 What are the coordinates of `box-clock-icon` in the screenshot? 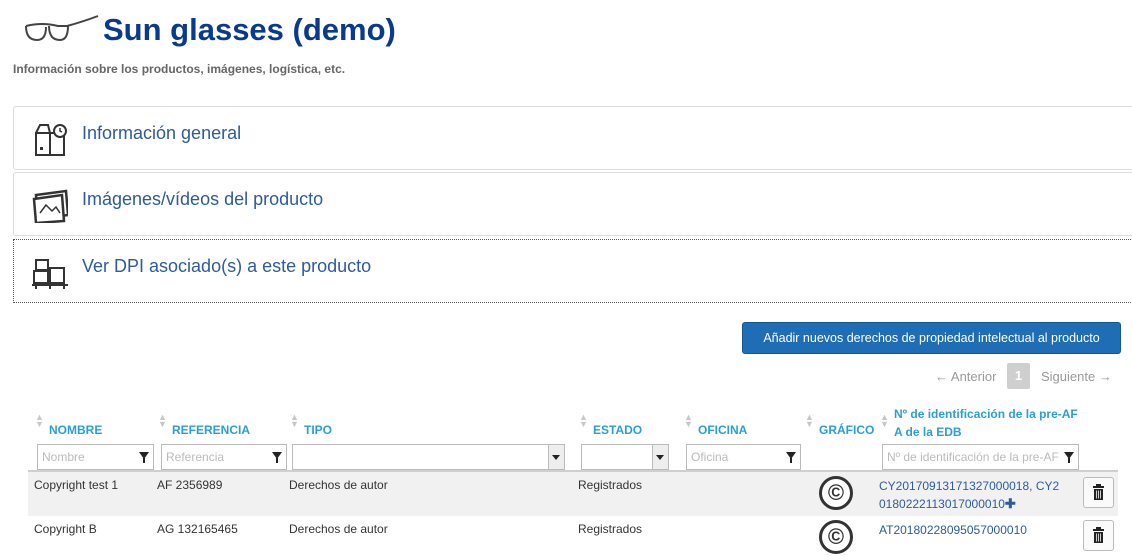 It's located at (51, 140).